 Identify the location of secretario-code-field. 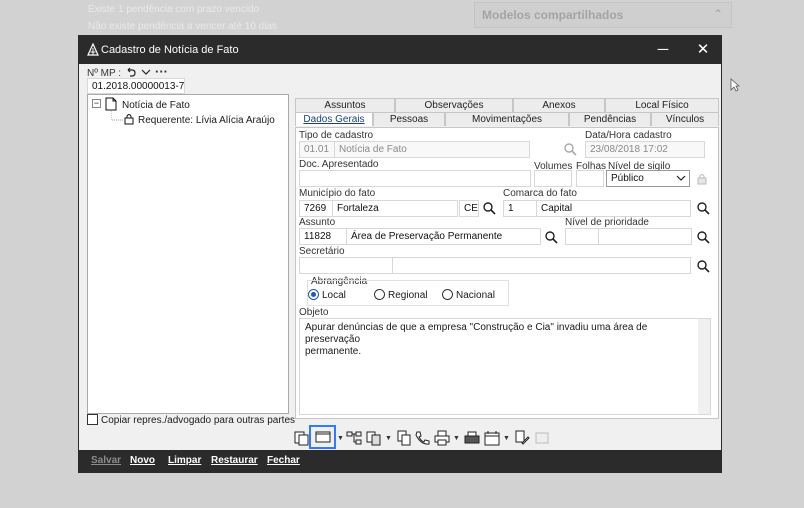
(346, 265).